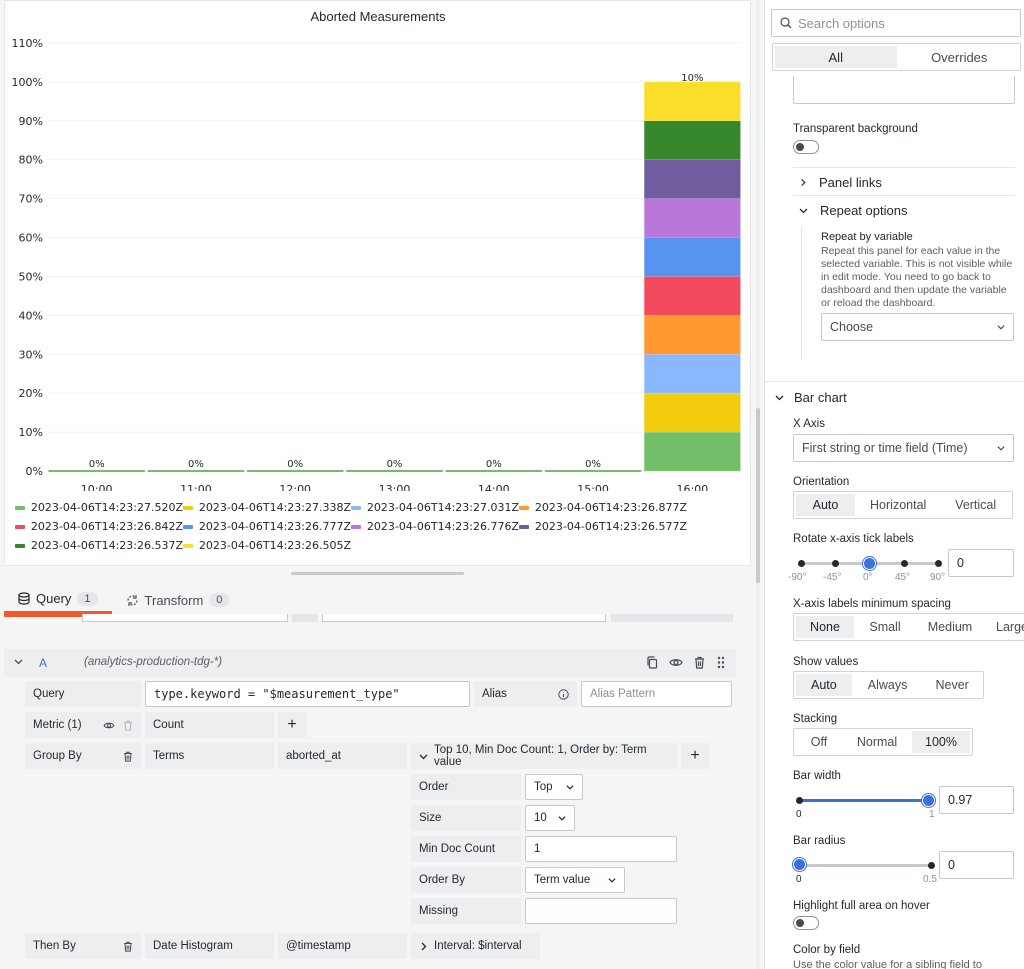  I want to click on order-select: Top, so click(554, 787).